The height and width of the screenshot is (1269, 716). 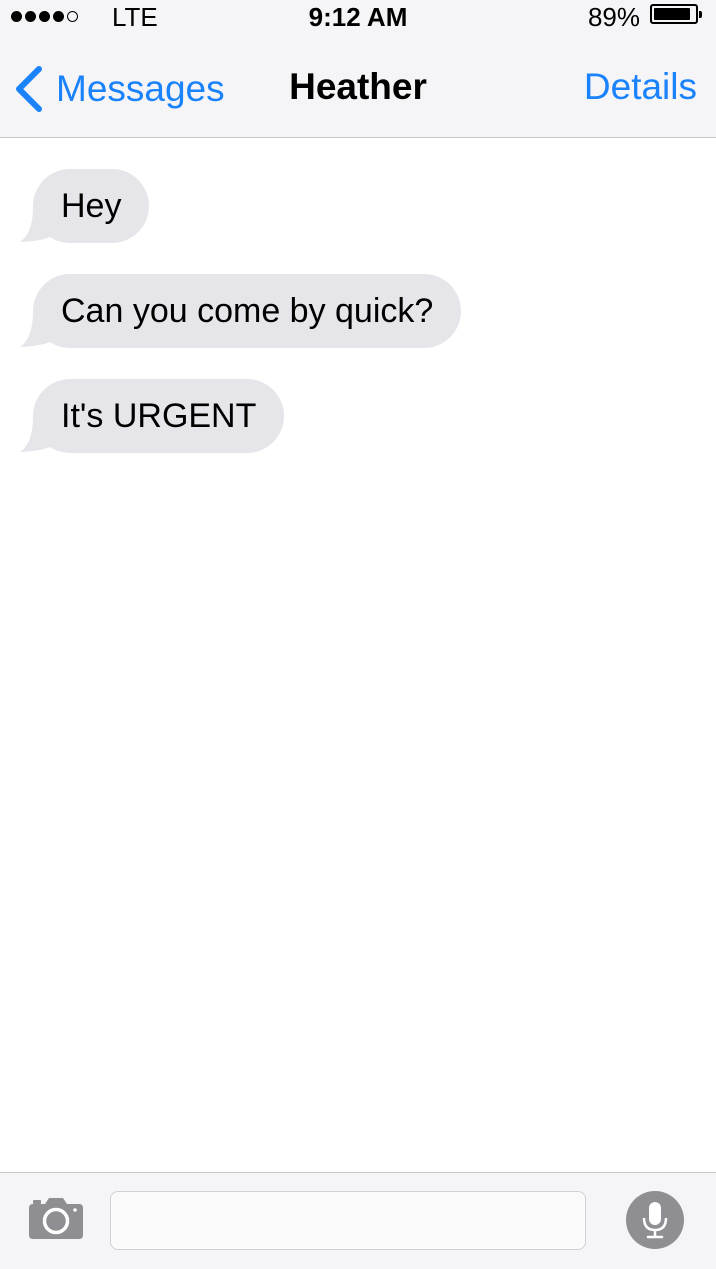 I want to click on message-text: Can you come by quick?, so click(x=247, y=311).